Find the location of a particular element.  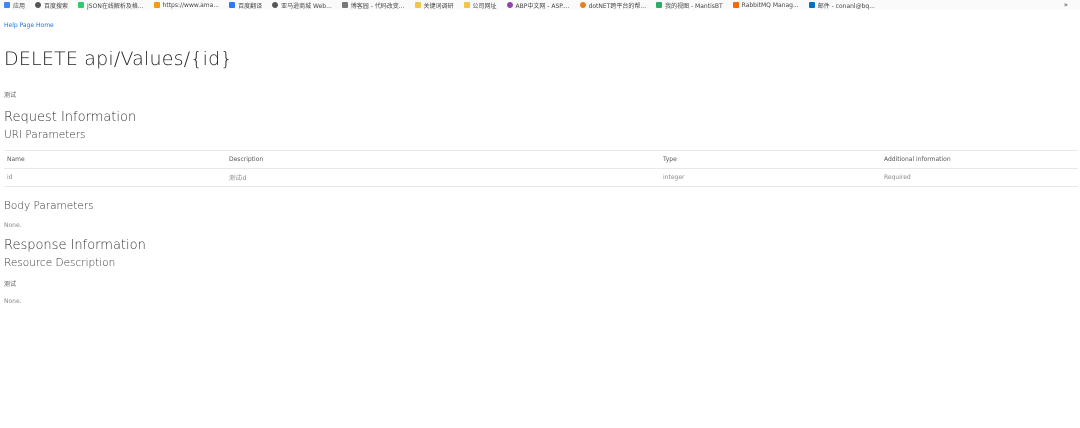

bookmarks-more-button: » is located at coordinates (1070, 5).